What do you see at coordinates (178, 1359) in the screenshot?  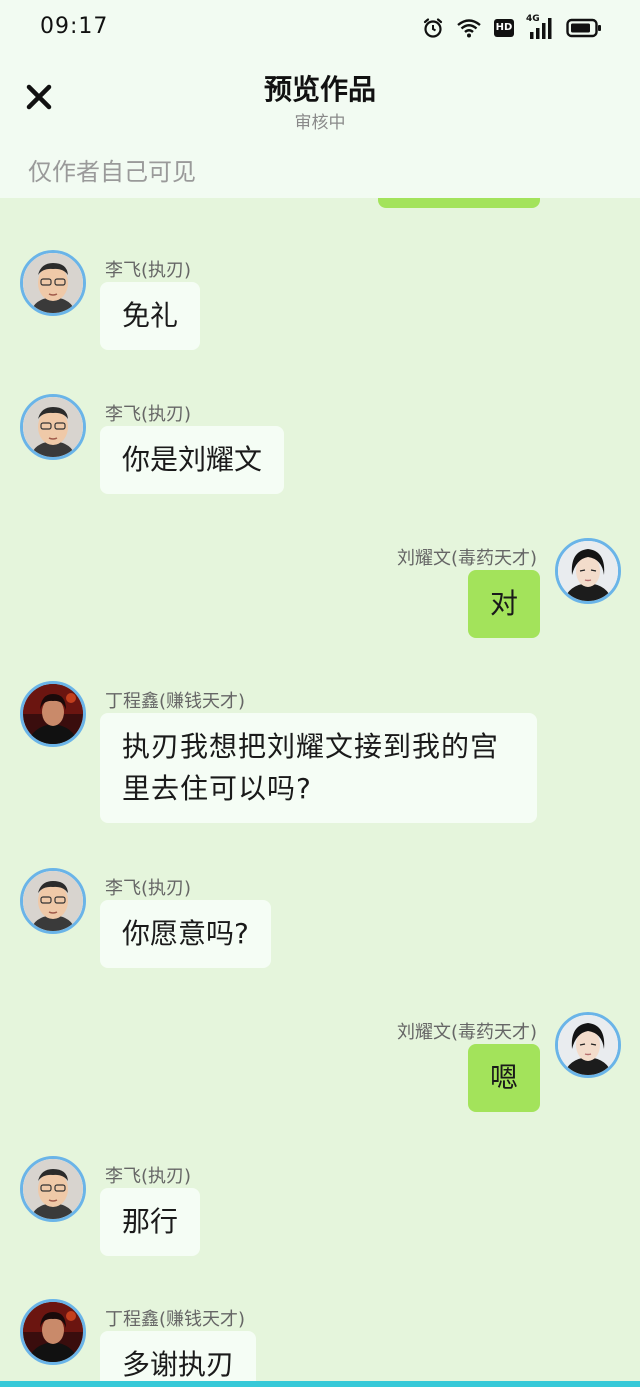 I see `message-bubble: 多谢执刃` at bounding box center [178, 1359].